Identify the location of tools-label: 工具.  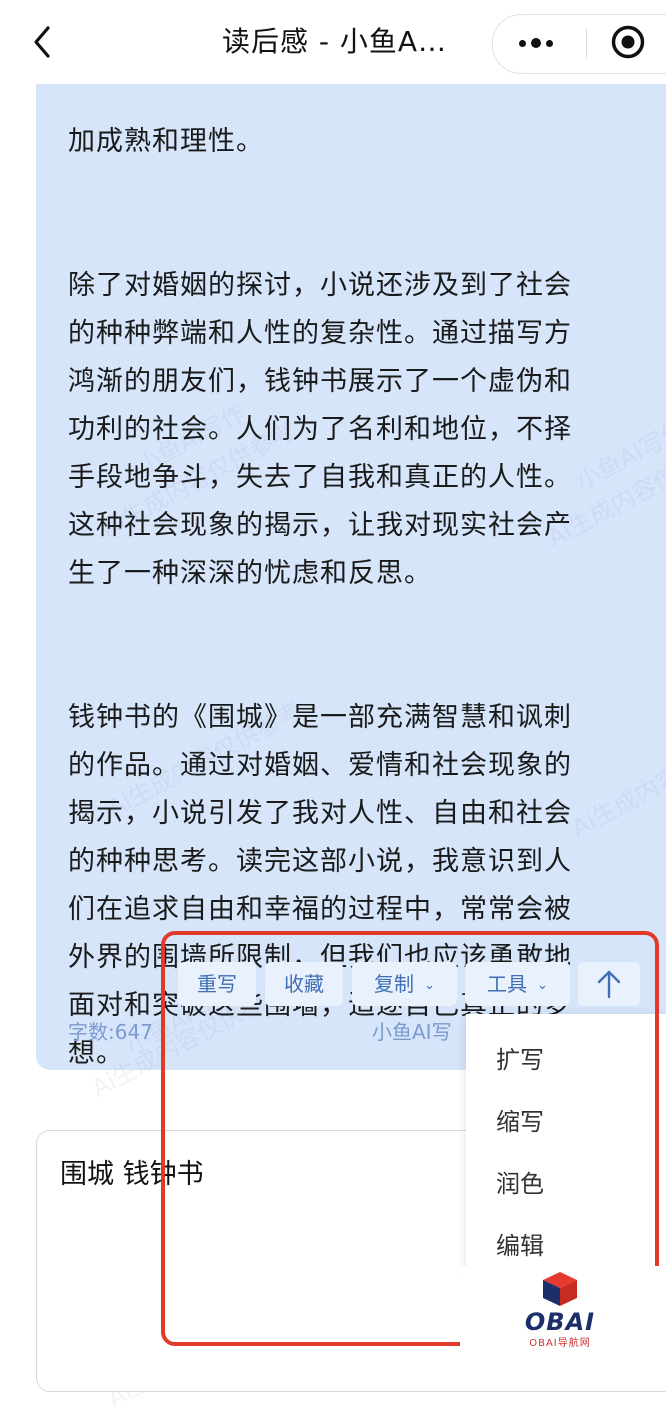
(507, 984).